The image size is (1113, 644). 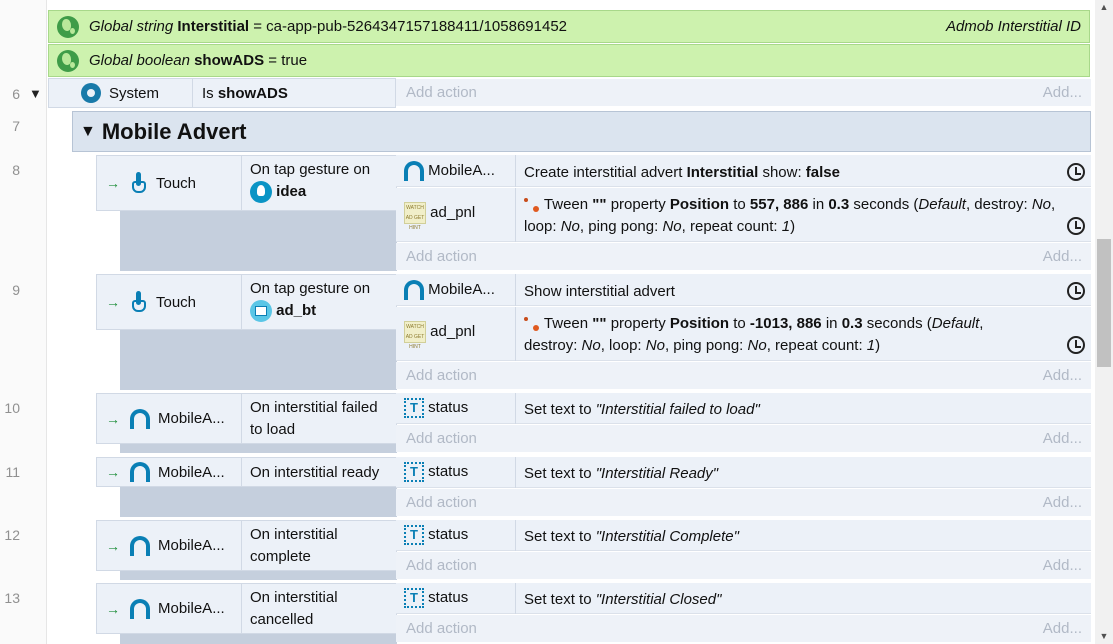 What do you see at coordinates (16, 290) in the screenshot?
I see `line-number: 9` at bounding box center [16, 290].